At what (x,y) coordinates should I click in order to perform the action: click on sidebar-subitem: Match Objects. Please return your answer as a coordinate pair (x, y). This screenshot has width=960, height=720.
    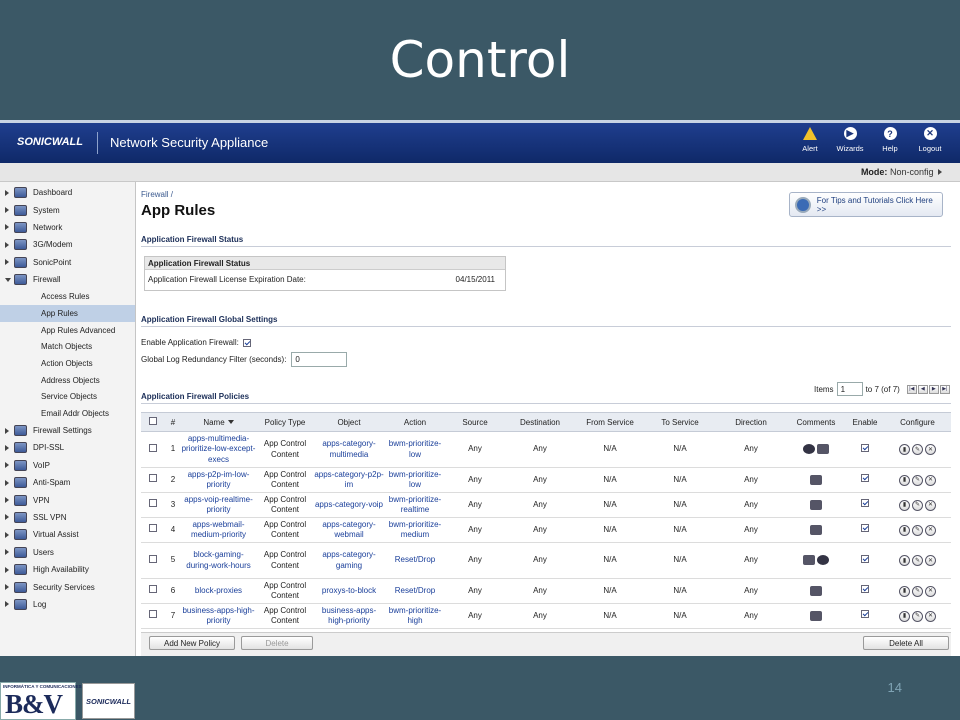
    Looking at the image, I should click on (67, 346).